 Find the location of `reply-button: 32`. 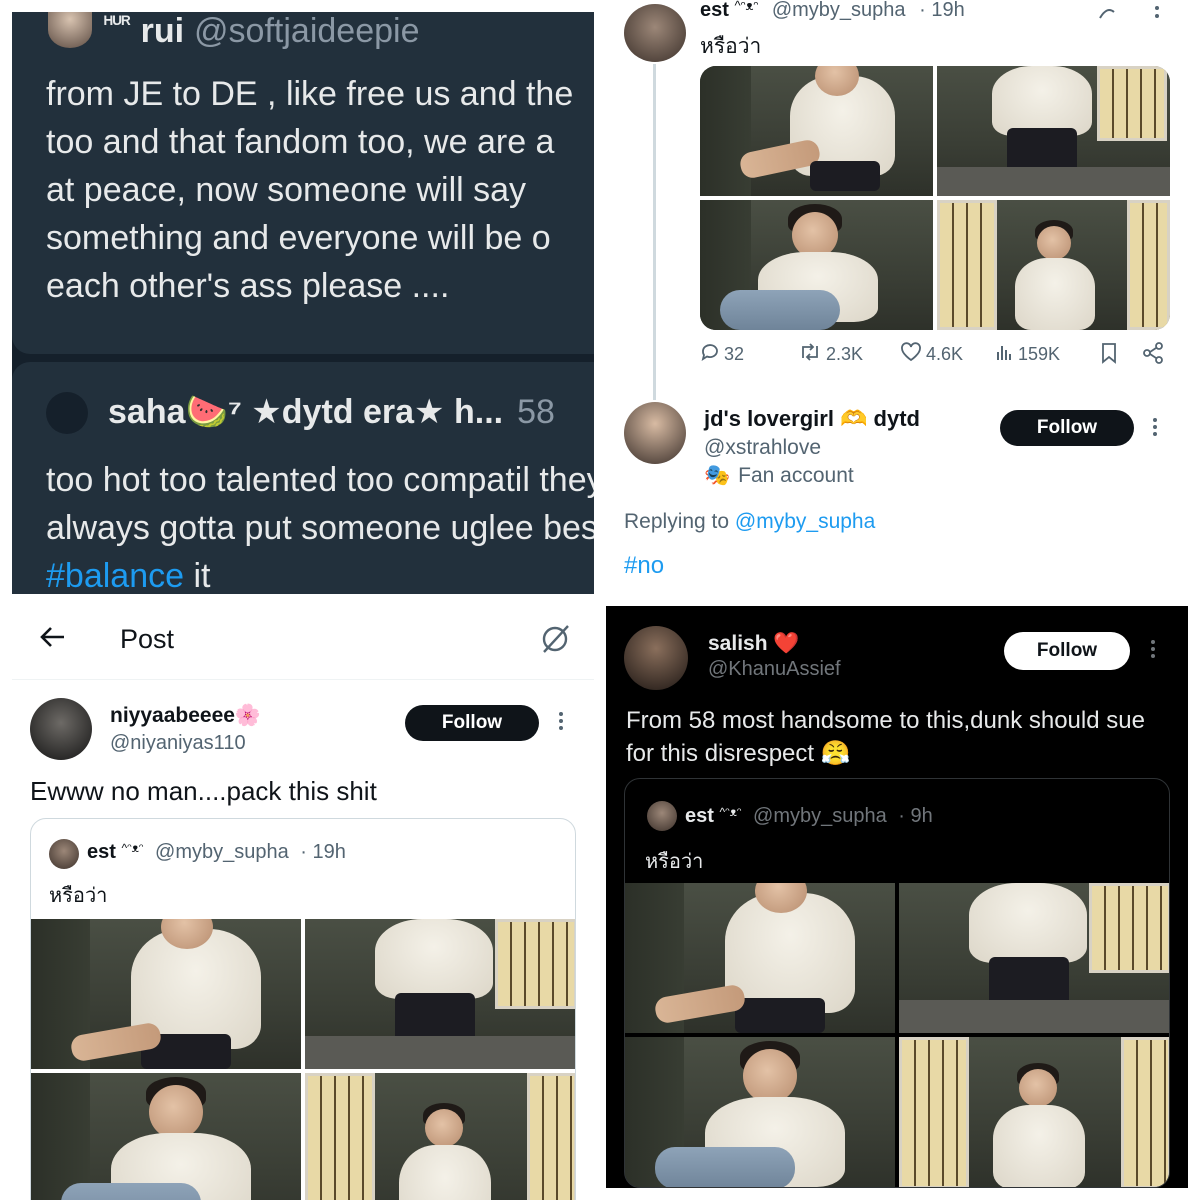

reply-button: 32 is located at coordinates (722, 354).